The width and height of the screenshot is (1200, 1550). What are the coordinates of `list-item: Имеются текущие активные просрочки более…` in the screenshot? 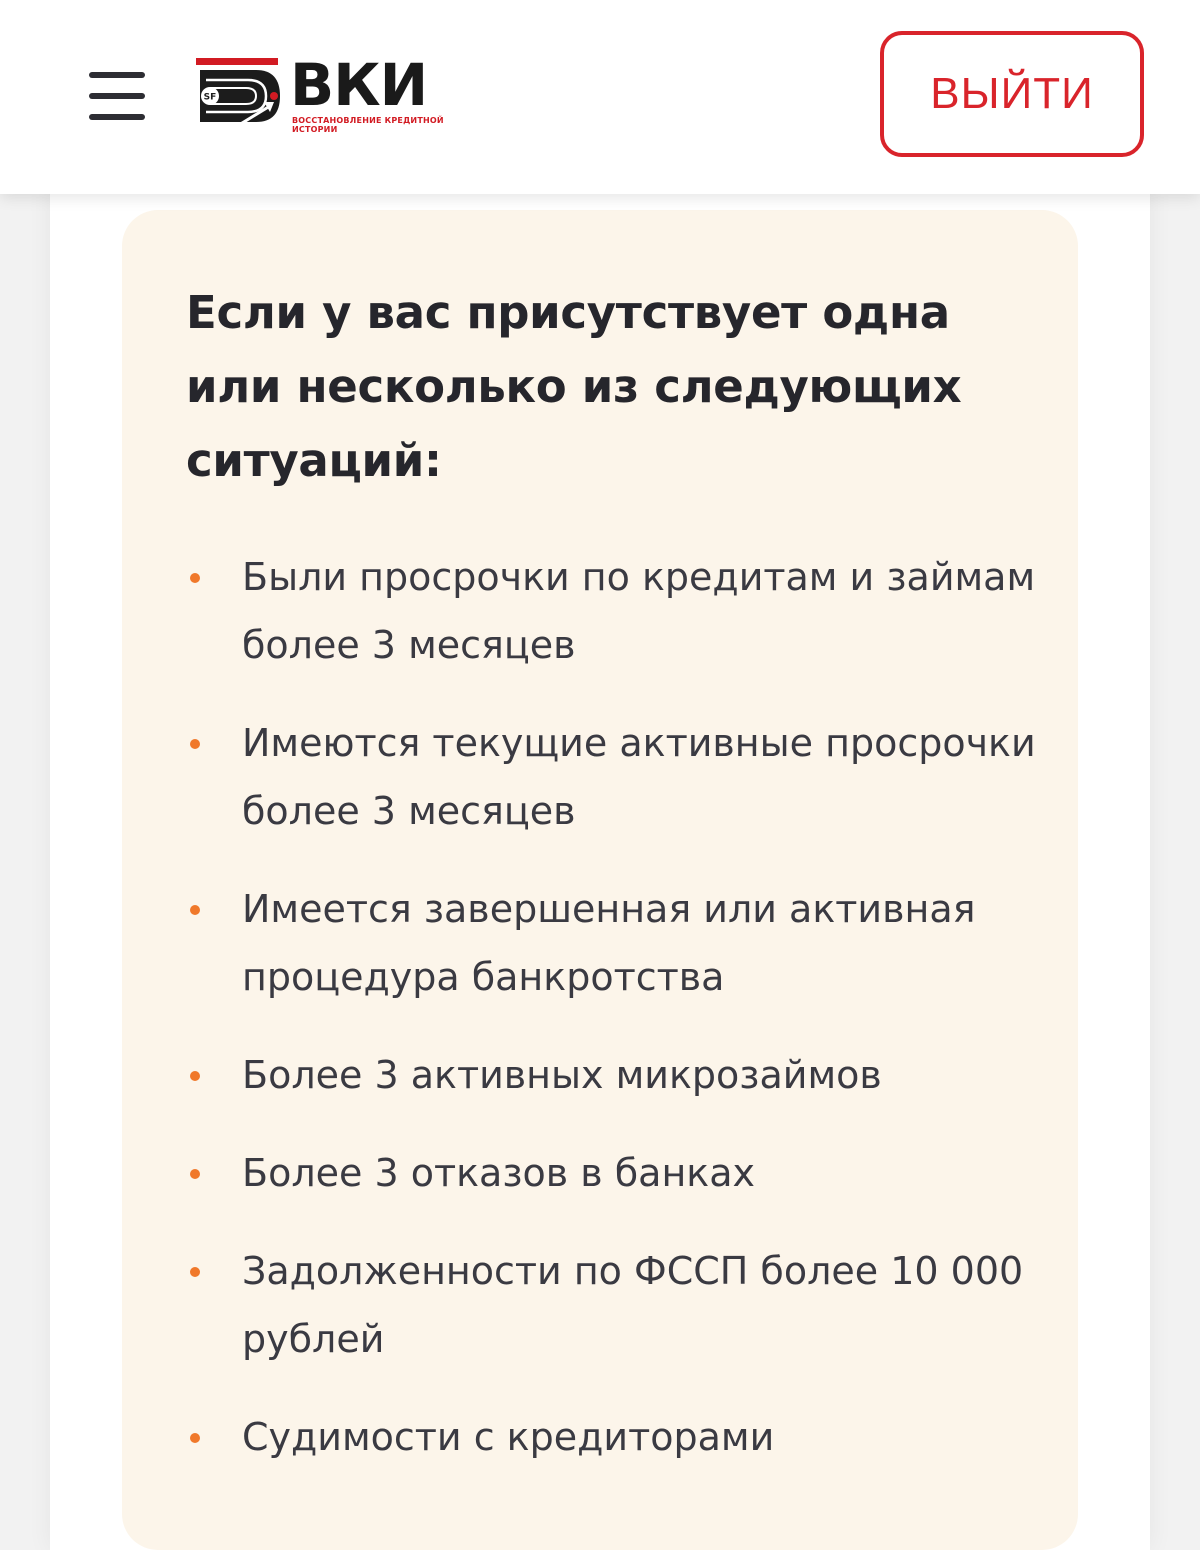 It's located at (616, 777).